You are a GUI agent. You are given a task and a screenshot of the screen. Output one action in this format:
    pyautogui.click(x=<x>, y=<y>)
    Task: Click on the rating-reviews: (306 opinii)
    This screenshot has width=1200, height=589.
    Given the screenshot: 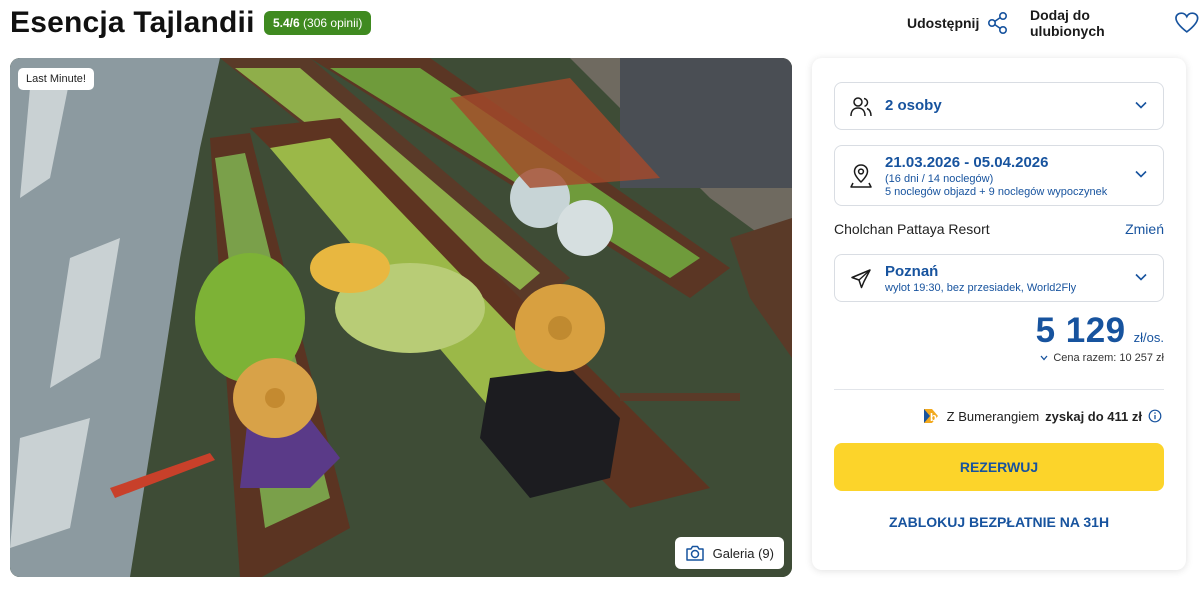 What is the action you would take?
    pyautogui.click(x=333, y=23)
    